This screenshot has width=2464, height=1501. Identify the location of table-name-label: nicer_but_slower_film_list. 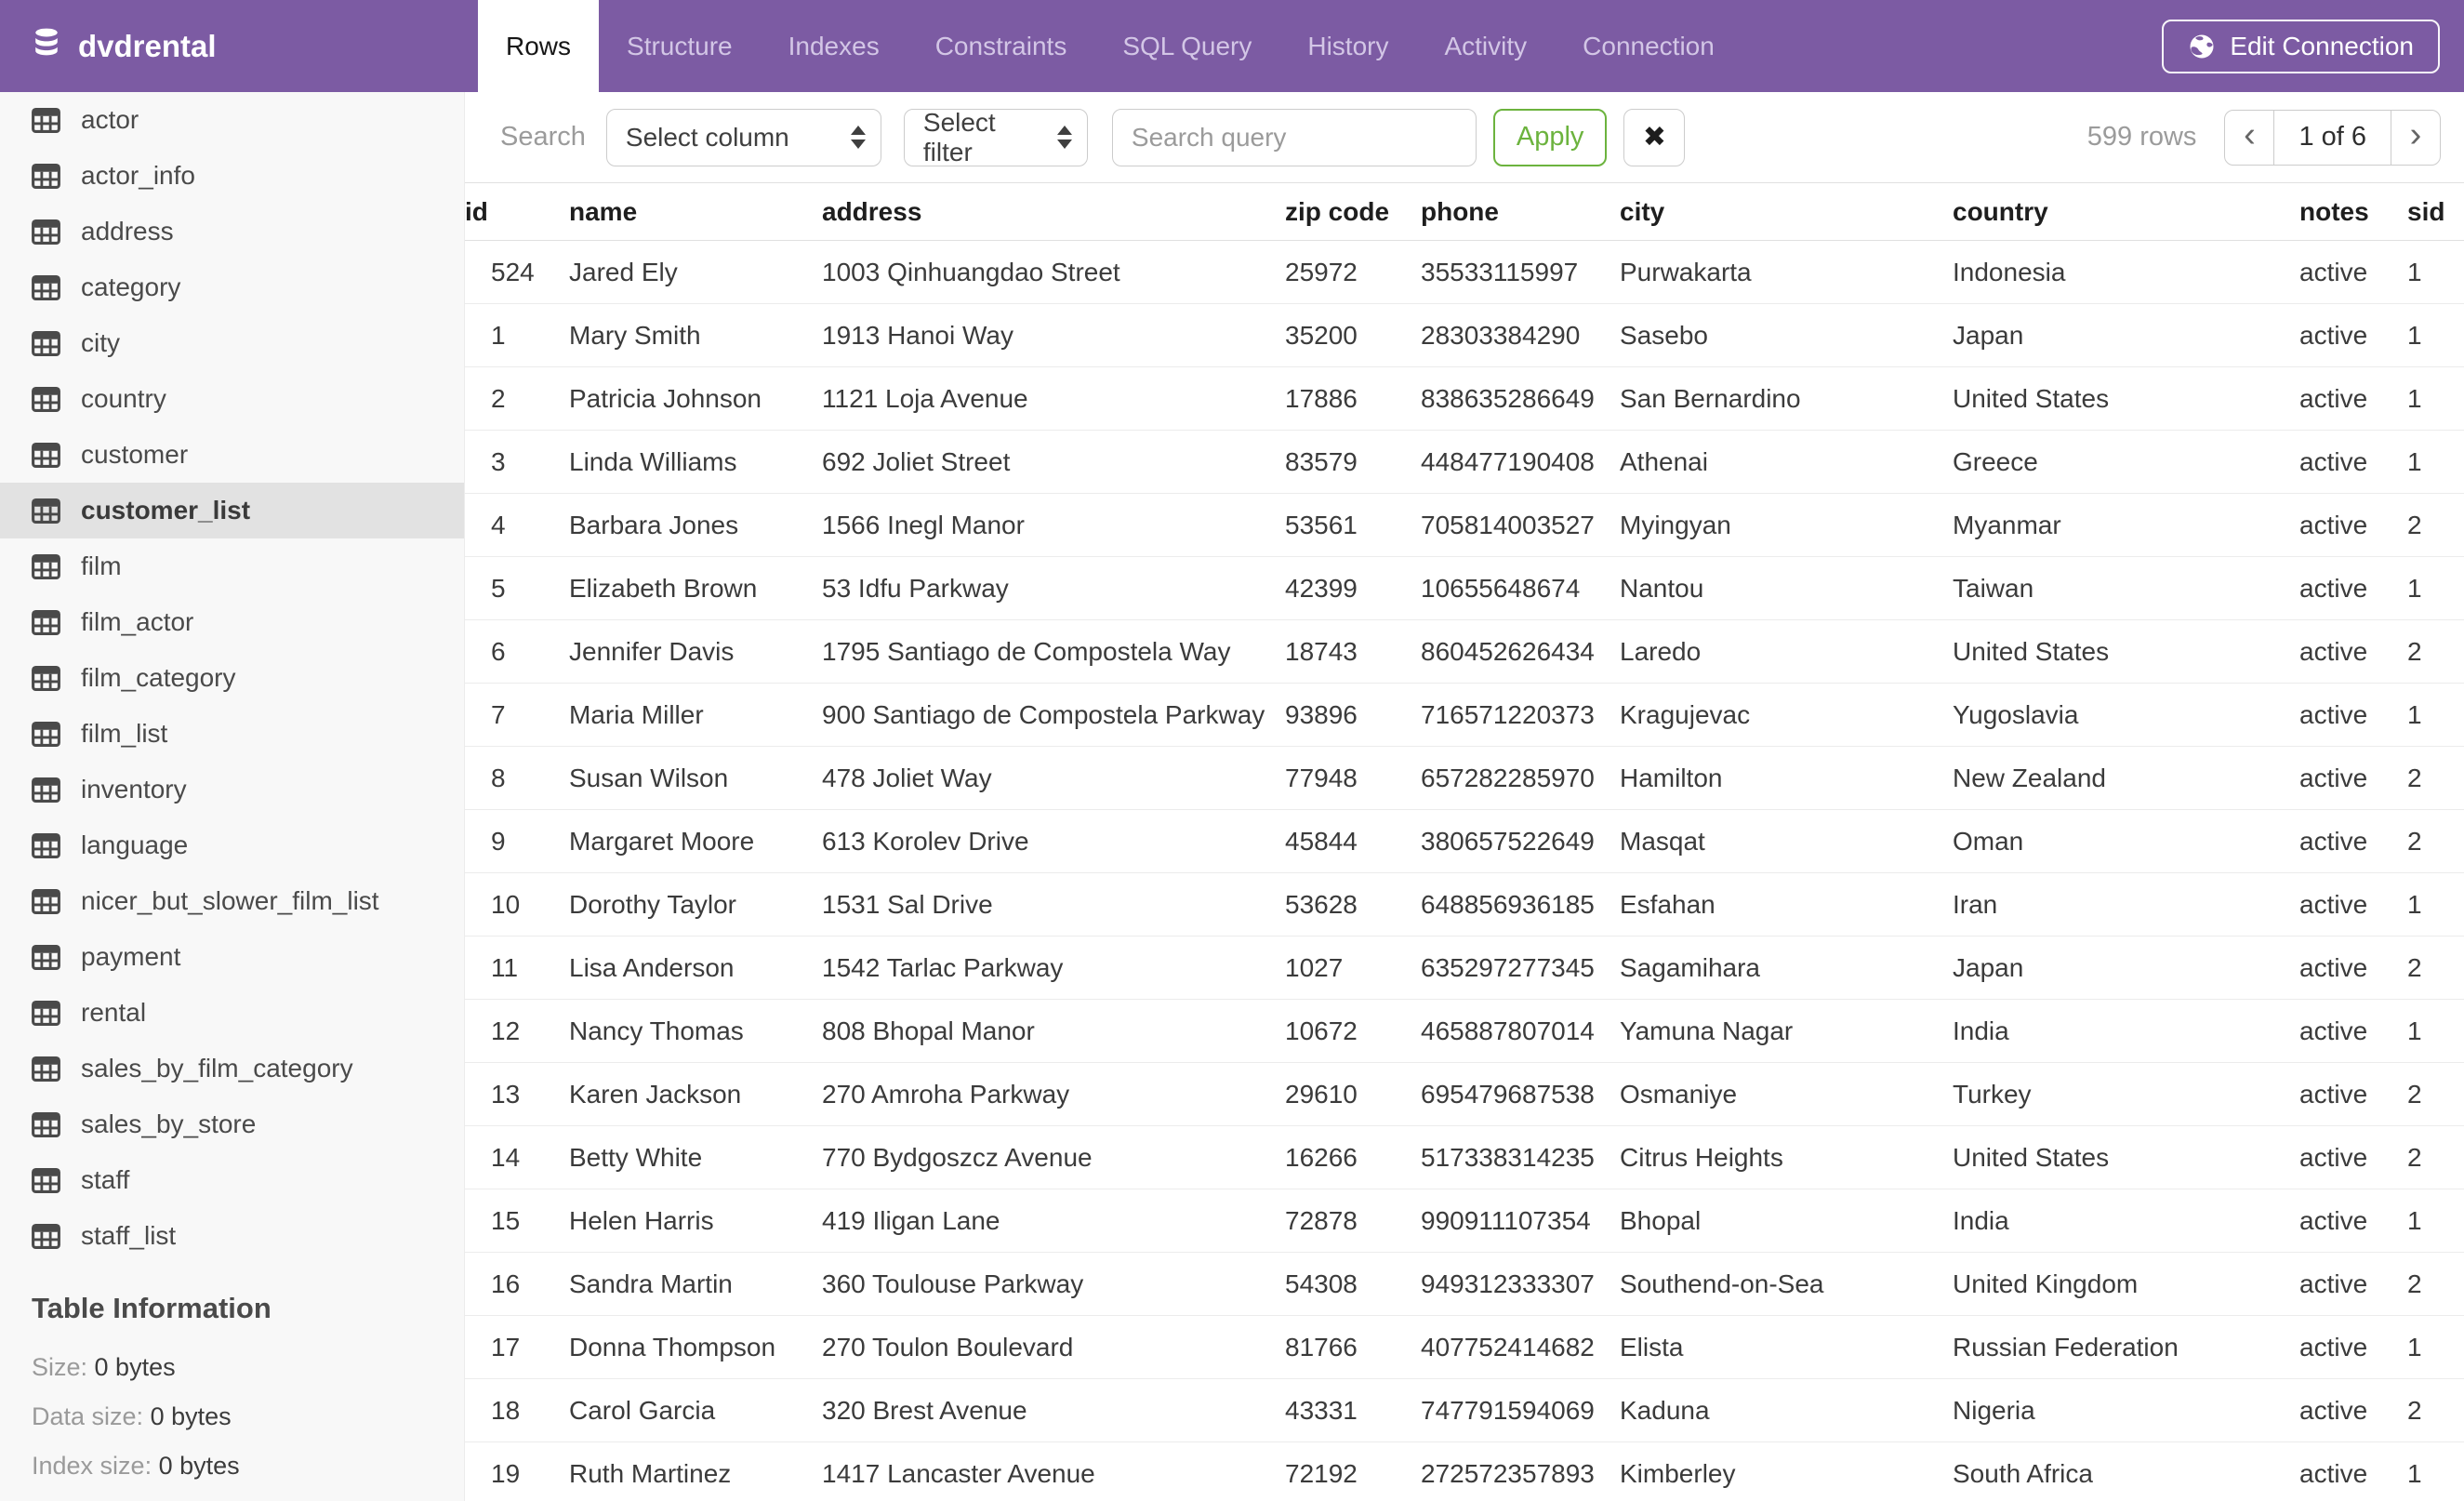
(230, 900).